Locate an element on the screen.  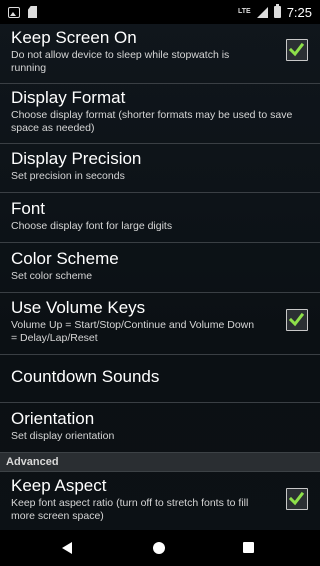
back-button is located at coordinates (68, 548).